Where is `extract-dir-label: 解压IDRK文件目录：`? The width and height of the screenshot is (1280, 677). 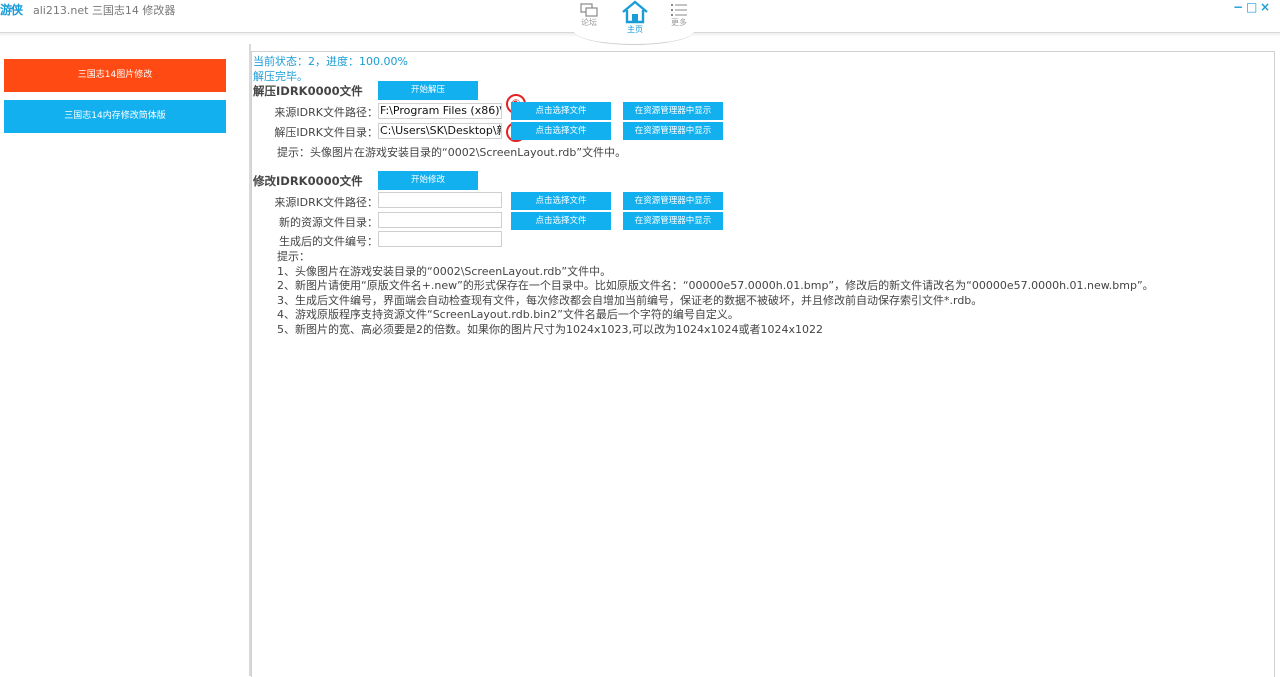 extract-dir-label: 解压IDRK文件目录： is located at coordinates (326, 132).